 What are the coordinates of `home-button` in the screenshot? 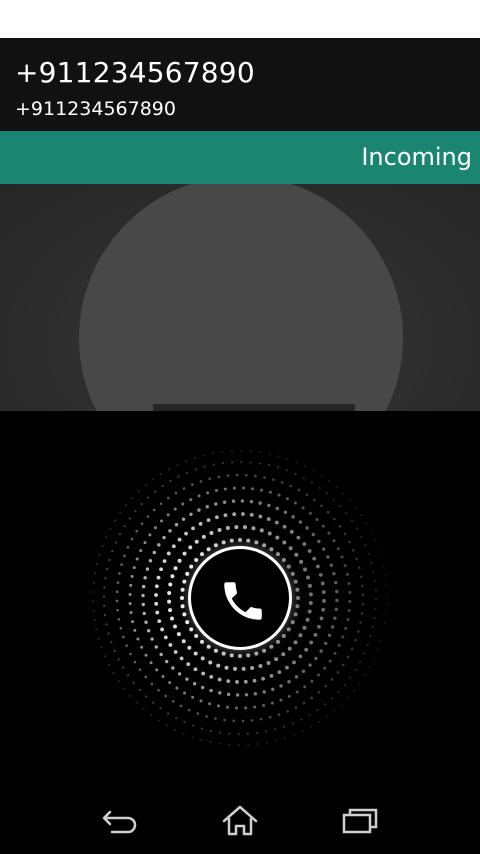 It's located at (240, 821).